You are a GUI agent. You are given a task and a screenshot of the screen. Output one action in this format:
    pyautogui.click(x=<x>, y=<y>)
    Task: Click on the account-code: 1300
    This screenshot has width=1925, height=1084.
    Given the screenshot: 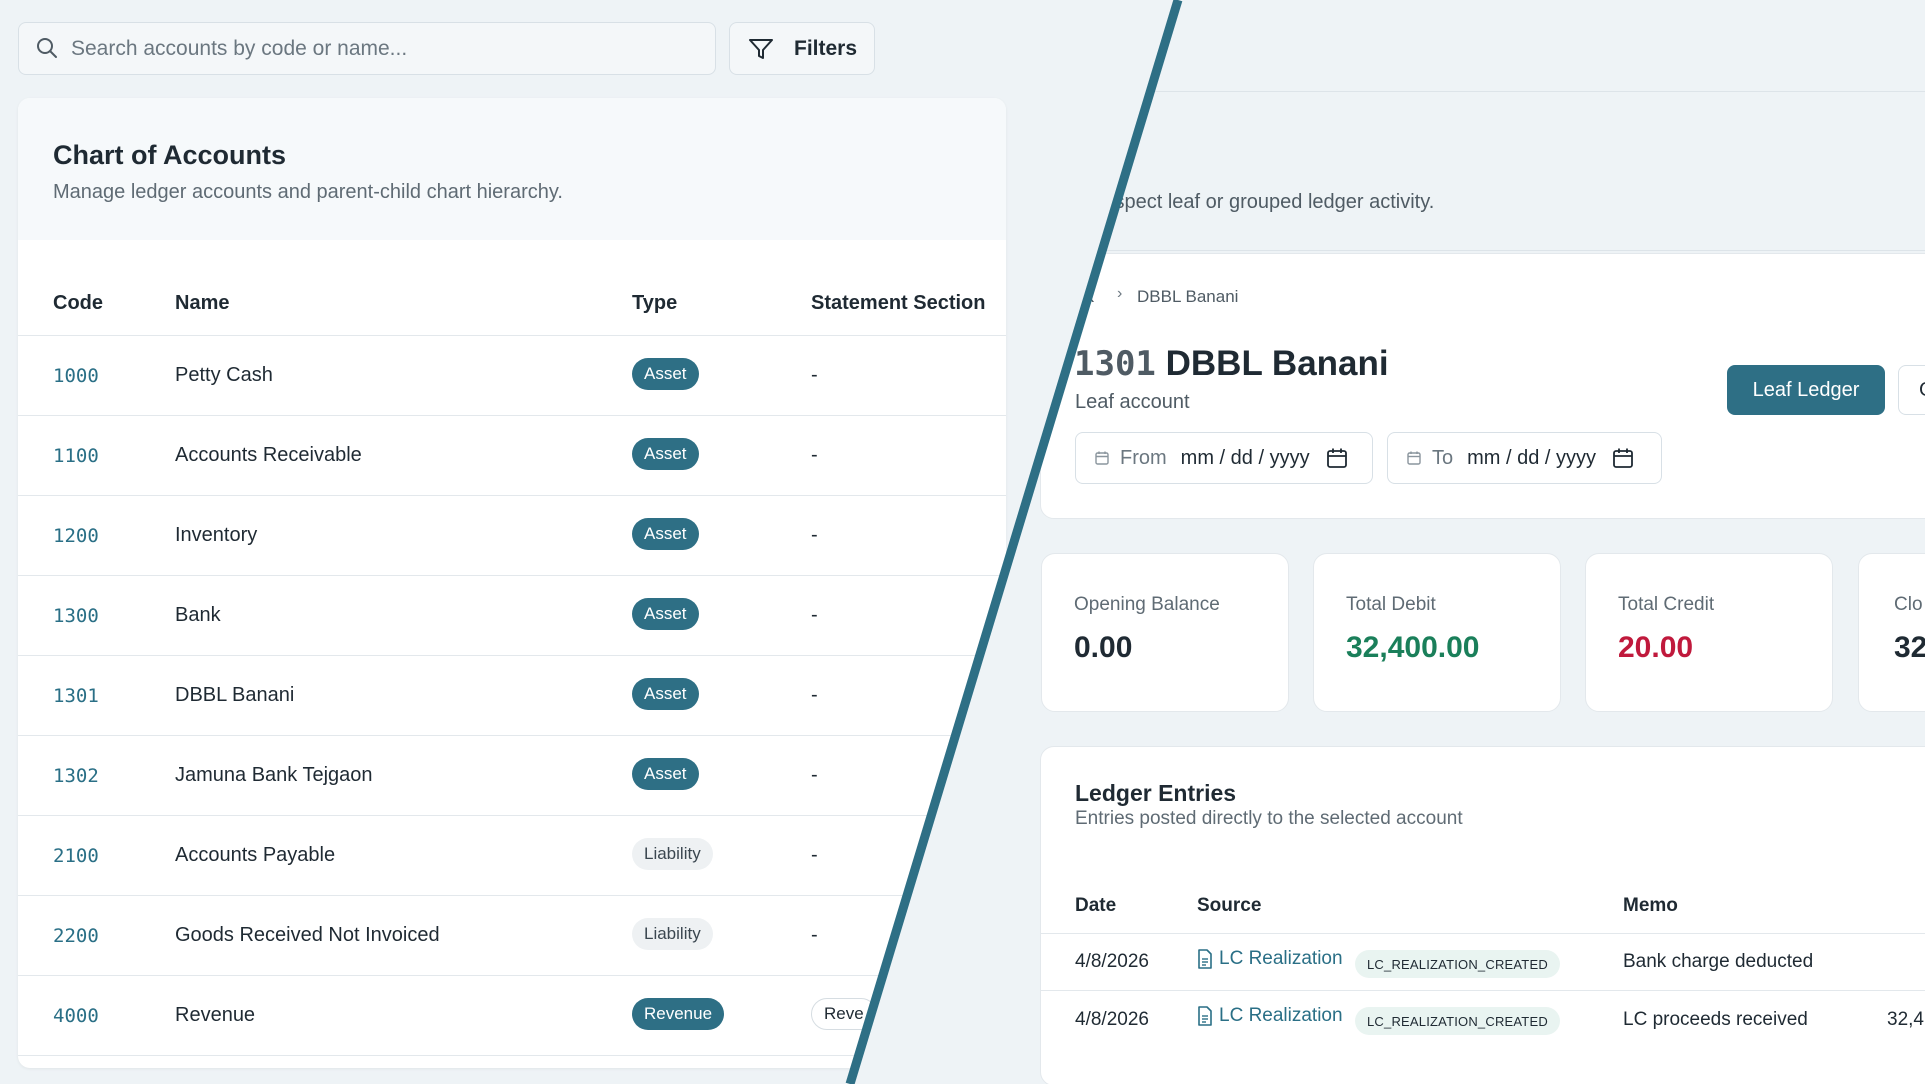 What is the action you would take?
    pyautogui.click(x=76, y=616)
    